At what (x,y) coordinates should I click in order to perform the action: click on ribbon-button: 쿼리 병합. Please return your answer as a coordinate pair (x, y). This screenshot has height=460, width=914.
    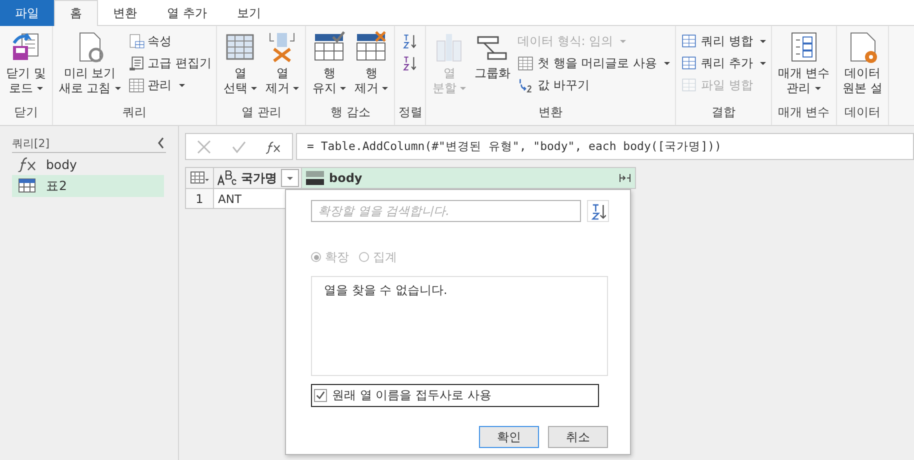
    Looking at the image, I should click on (723, 41).